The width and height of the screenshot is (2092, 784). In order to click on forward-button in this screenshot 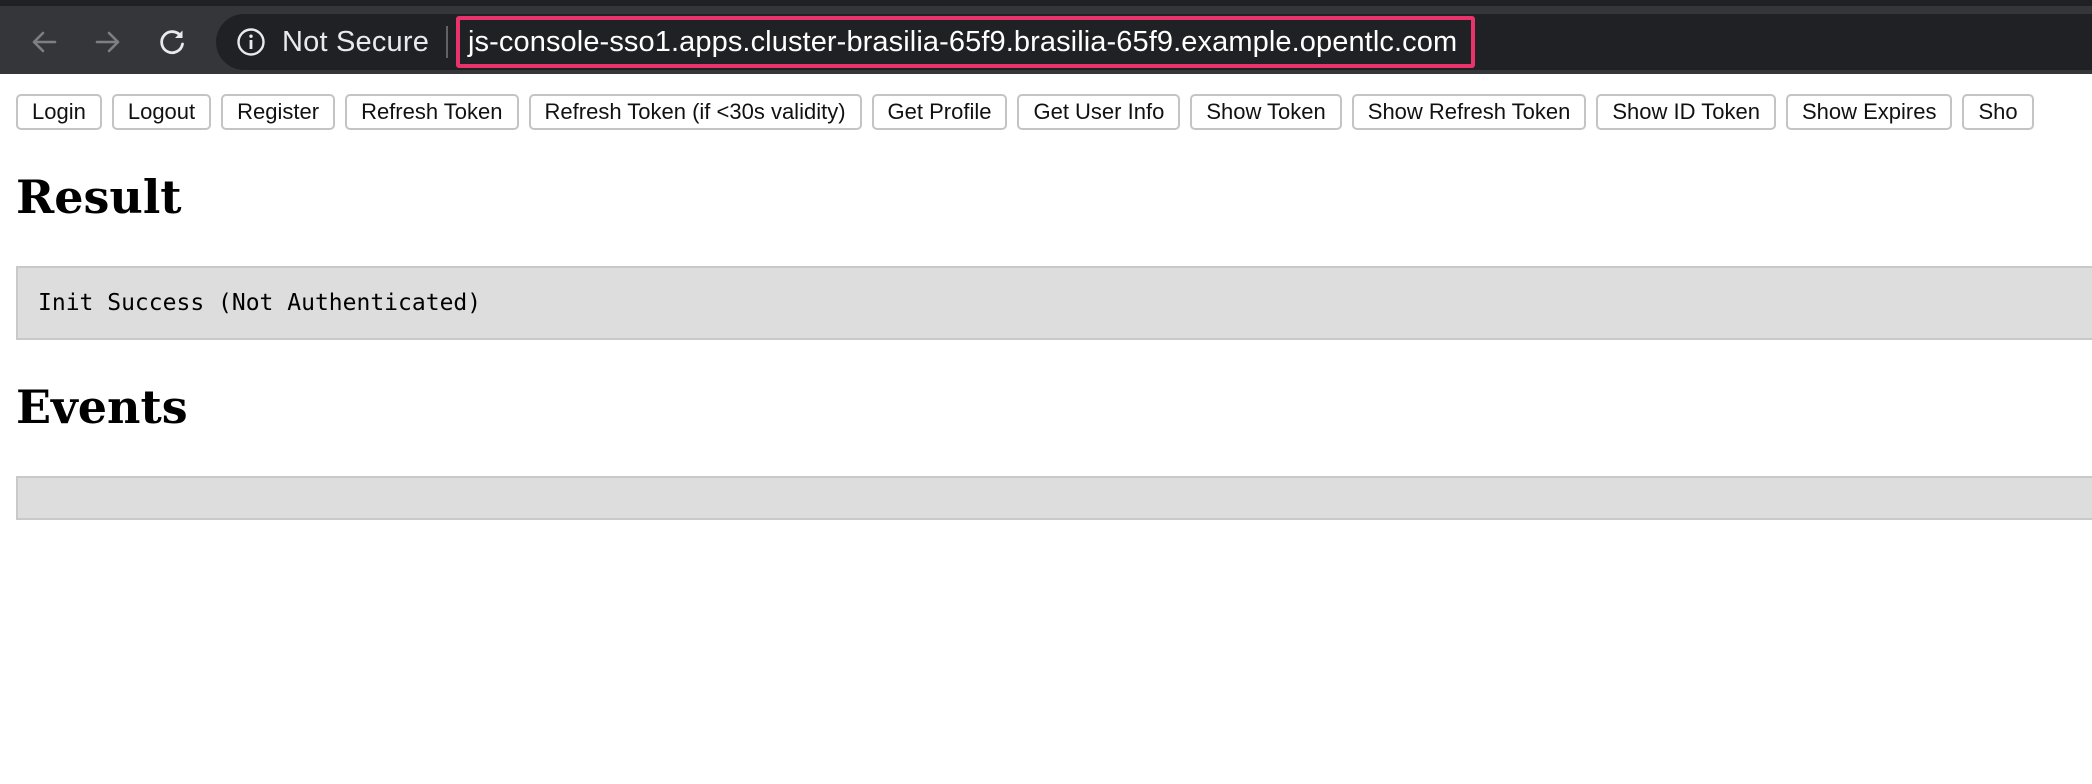, I will do `click(108, 42)`.